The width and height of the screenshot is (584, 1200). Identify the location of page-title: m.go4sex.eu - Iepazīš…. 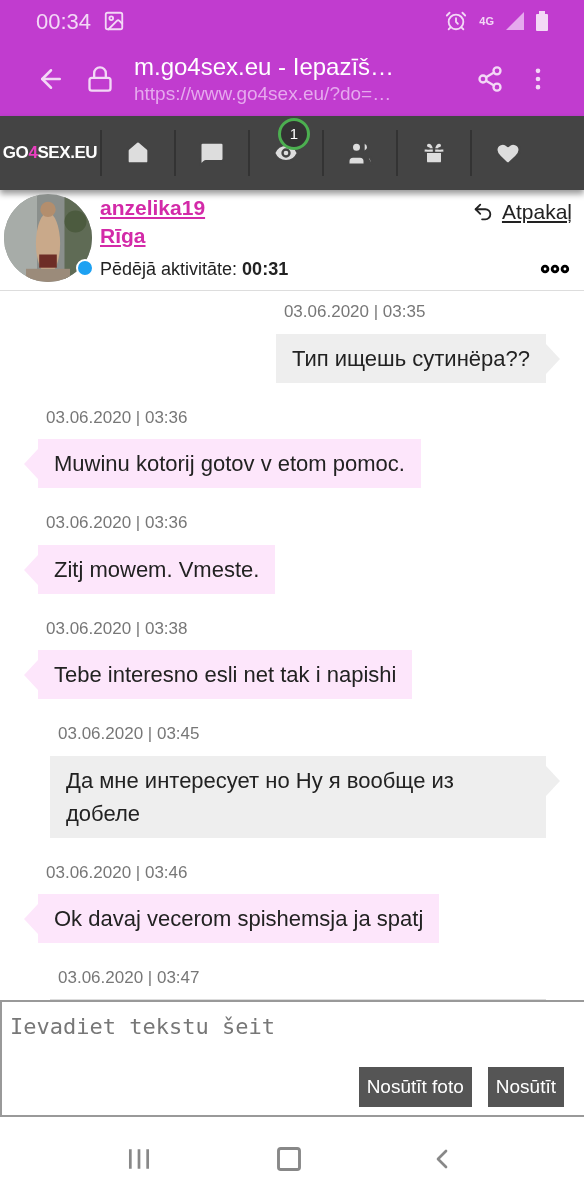
(265, 67).